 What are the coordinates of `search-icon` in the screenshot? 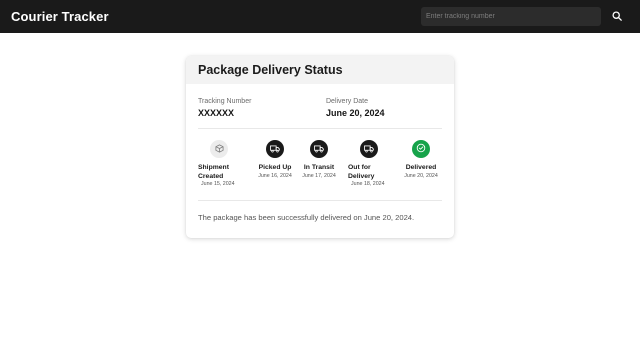 It's located at (616, 17).